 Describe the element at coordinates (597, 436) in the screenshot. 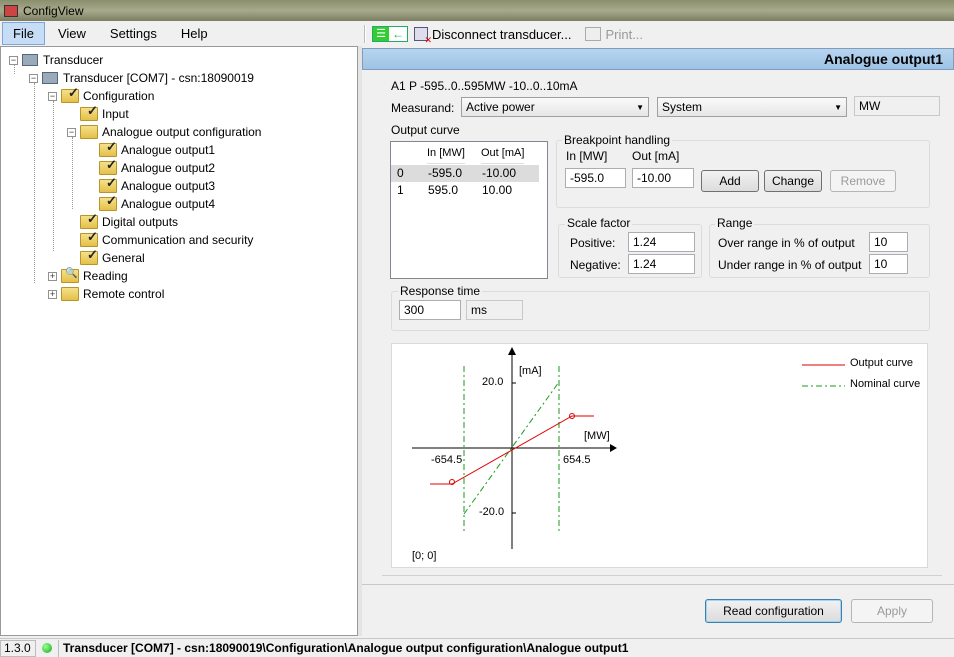

I see `x-unit-label: [MW]` at that location.